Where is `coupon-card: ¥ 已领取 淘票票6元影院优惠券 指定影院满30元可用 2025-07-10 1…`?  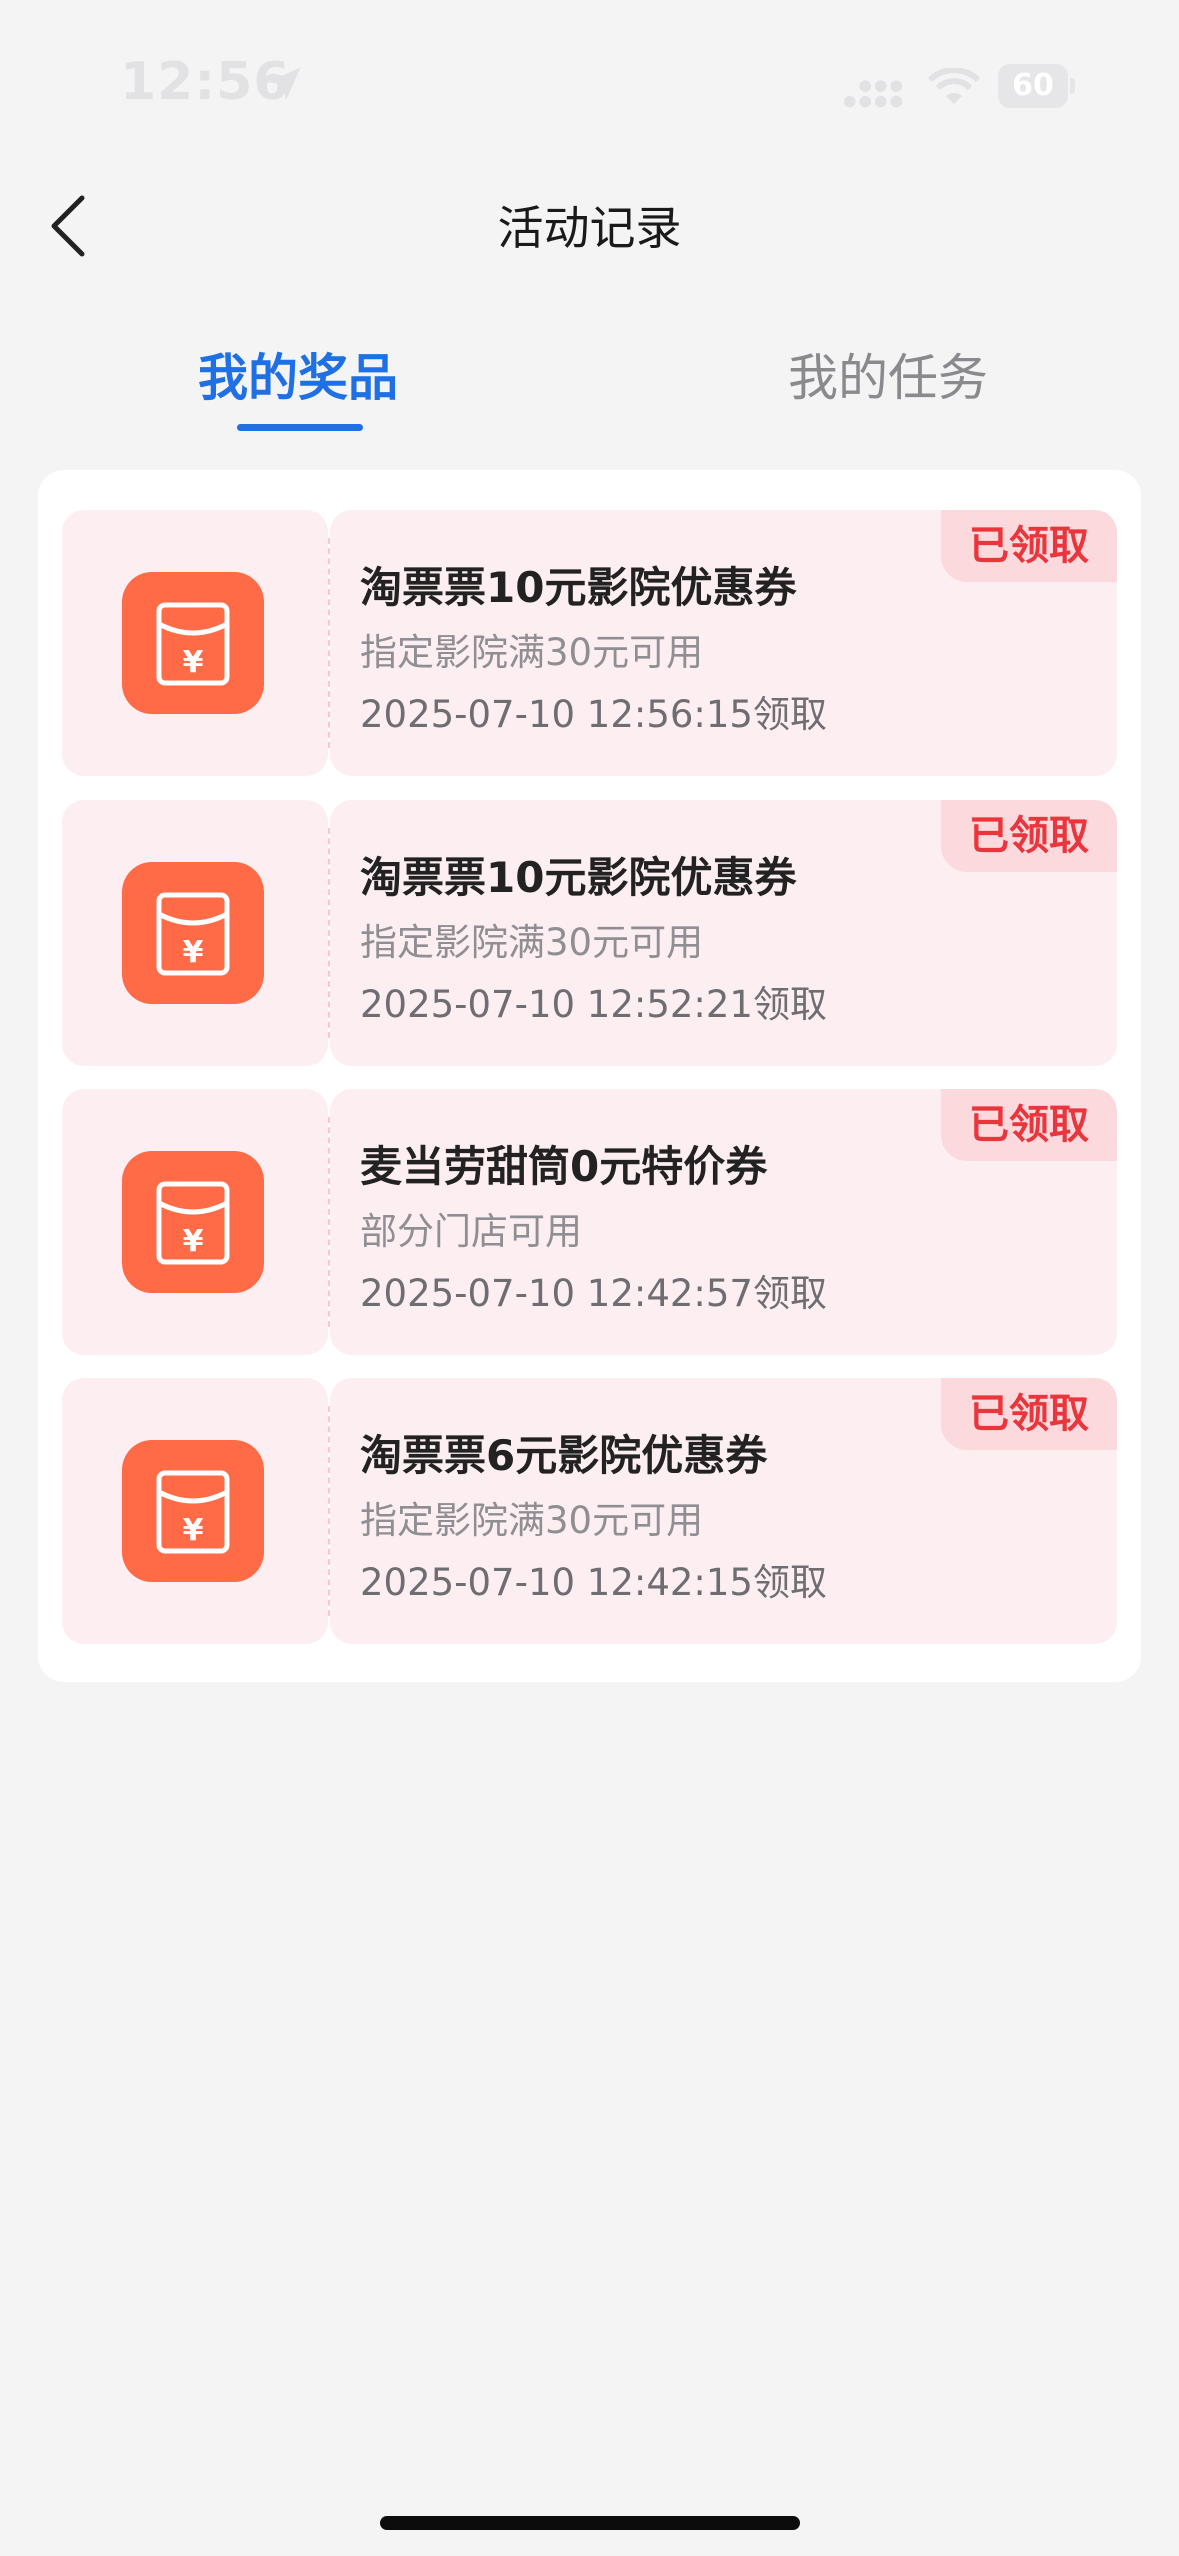 coupon-card: ¥ 已领取 淘票票6元影院优惠券 指定影院满30元可用 2025-07-10 1… is located at coordinates (589, 1511).